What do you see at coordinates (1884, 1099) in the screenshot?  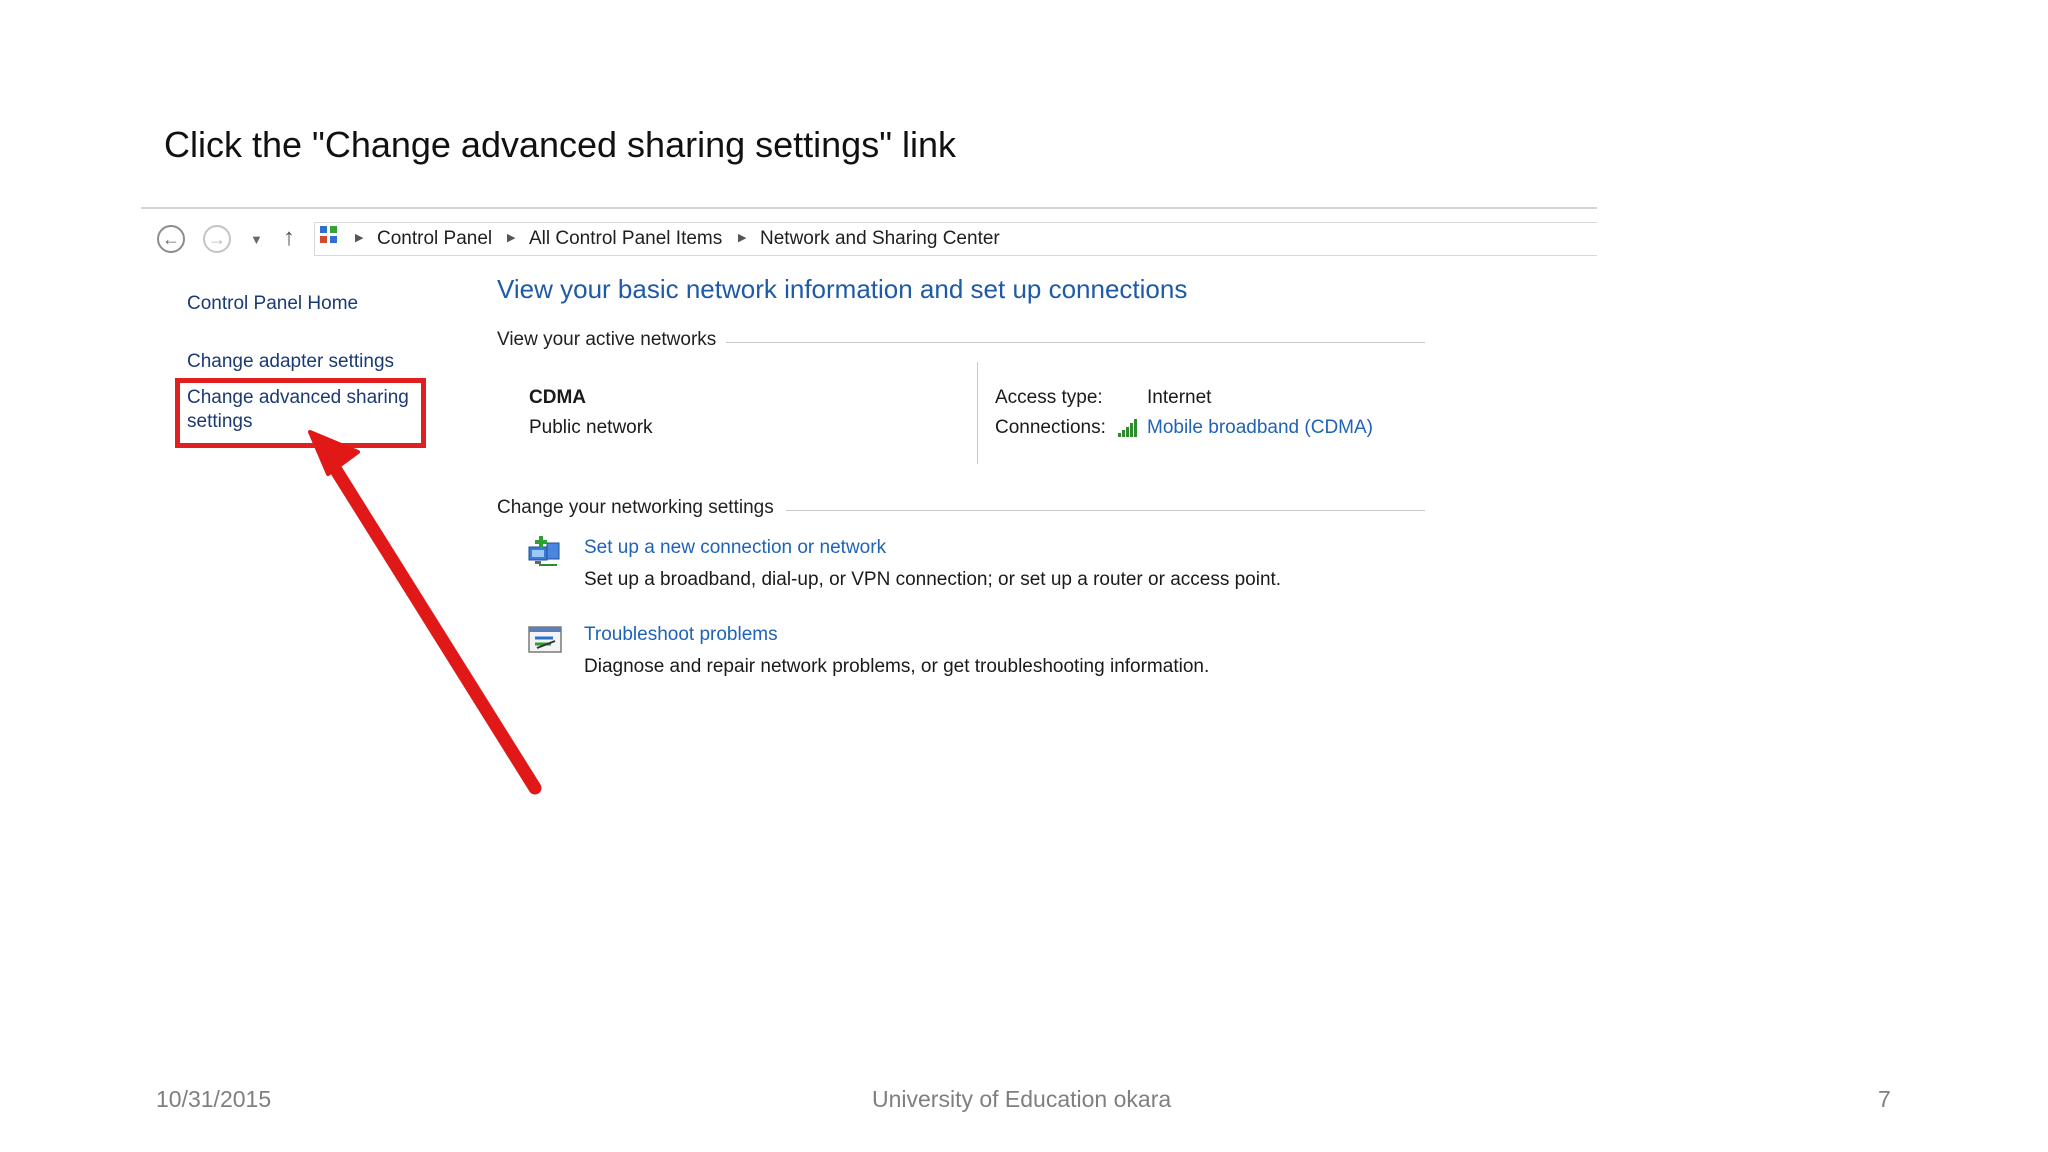 I see `page-number: 7` at bounding box center [1884, 1099].